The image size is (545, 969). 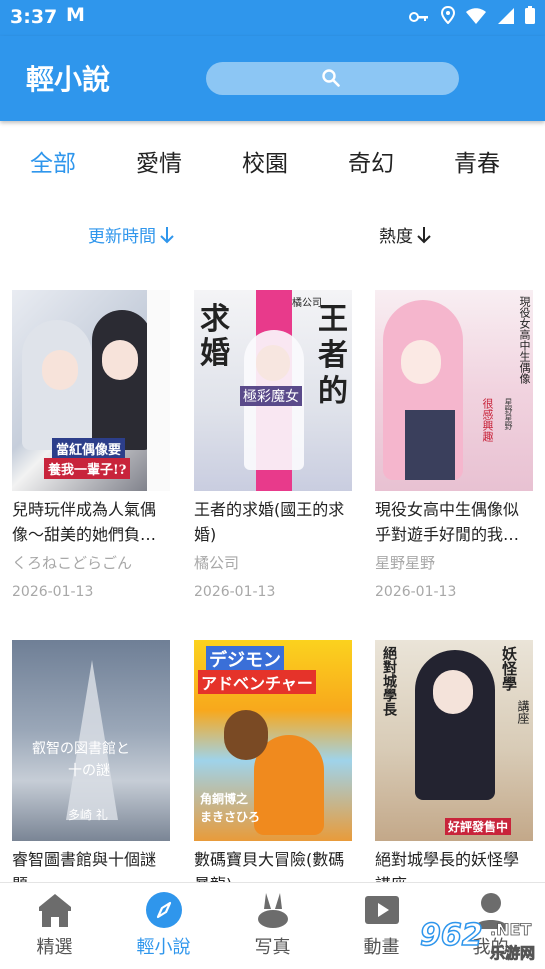 What do you see at coordinates (53, 161) in the screenshot?
I see `tab-all: 全部` at bounding box center [53, 161].